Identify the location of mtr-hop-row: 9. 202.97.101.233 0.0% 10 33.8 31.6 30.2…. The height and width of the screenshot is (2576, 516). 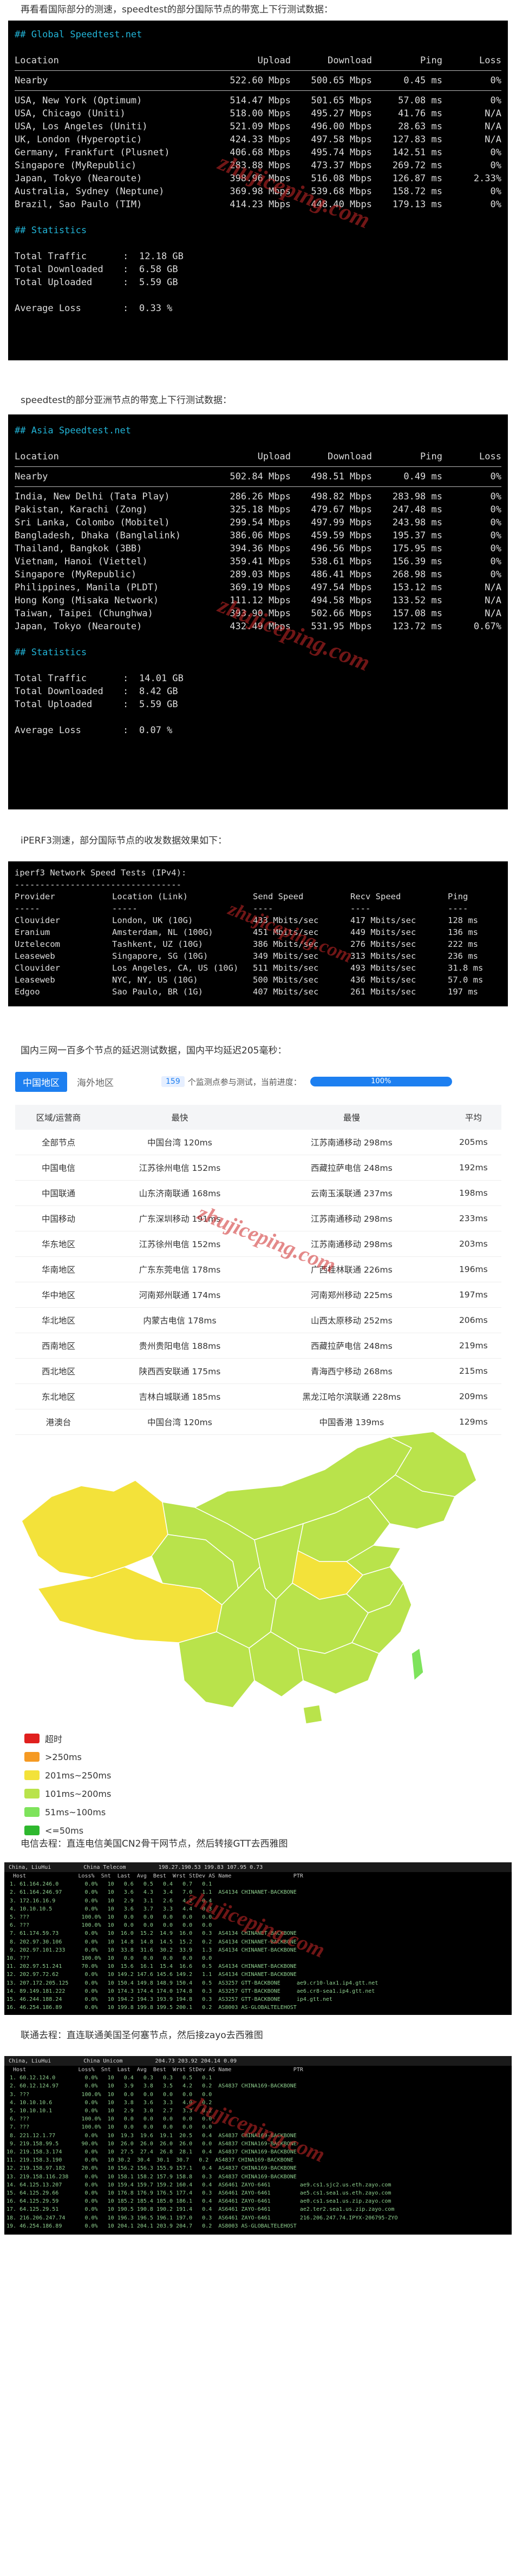
(151, 1950).